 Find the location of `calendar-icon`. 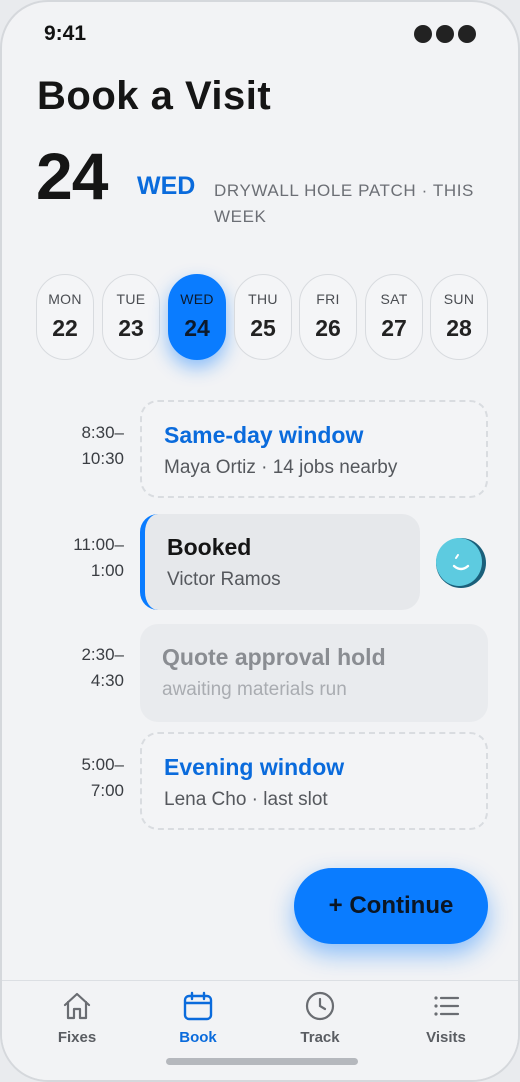

calendar-icon is located at coordinates (198, 1006).